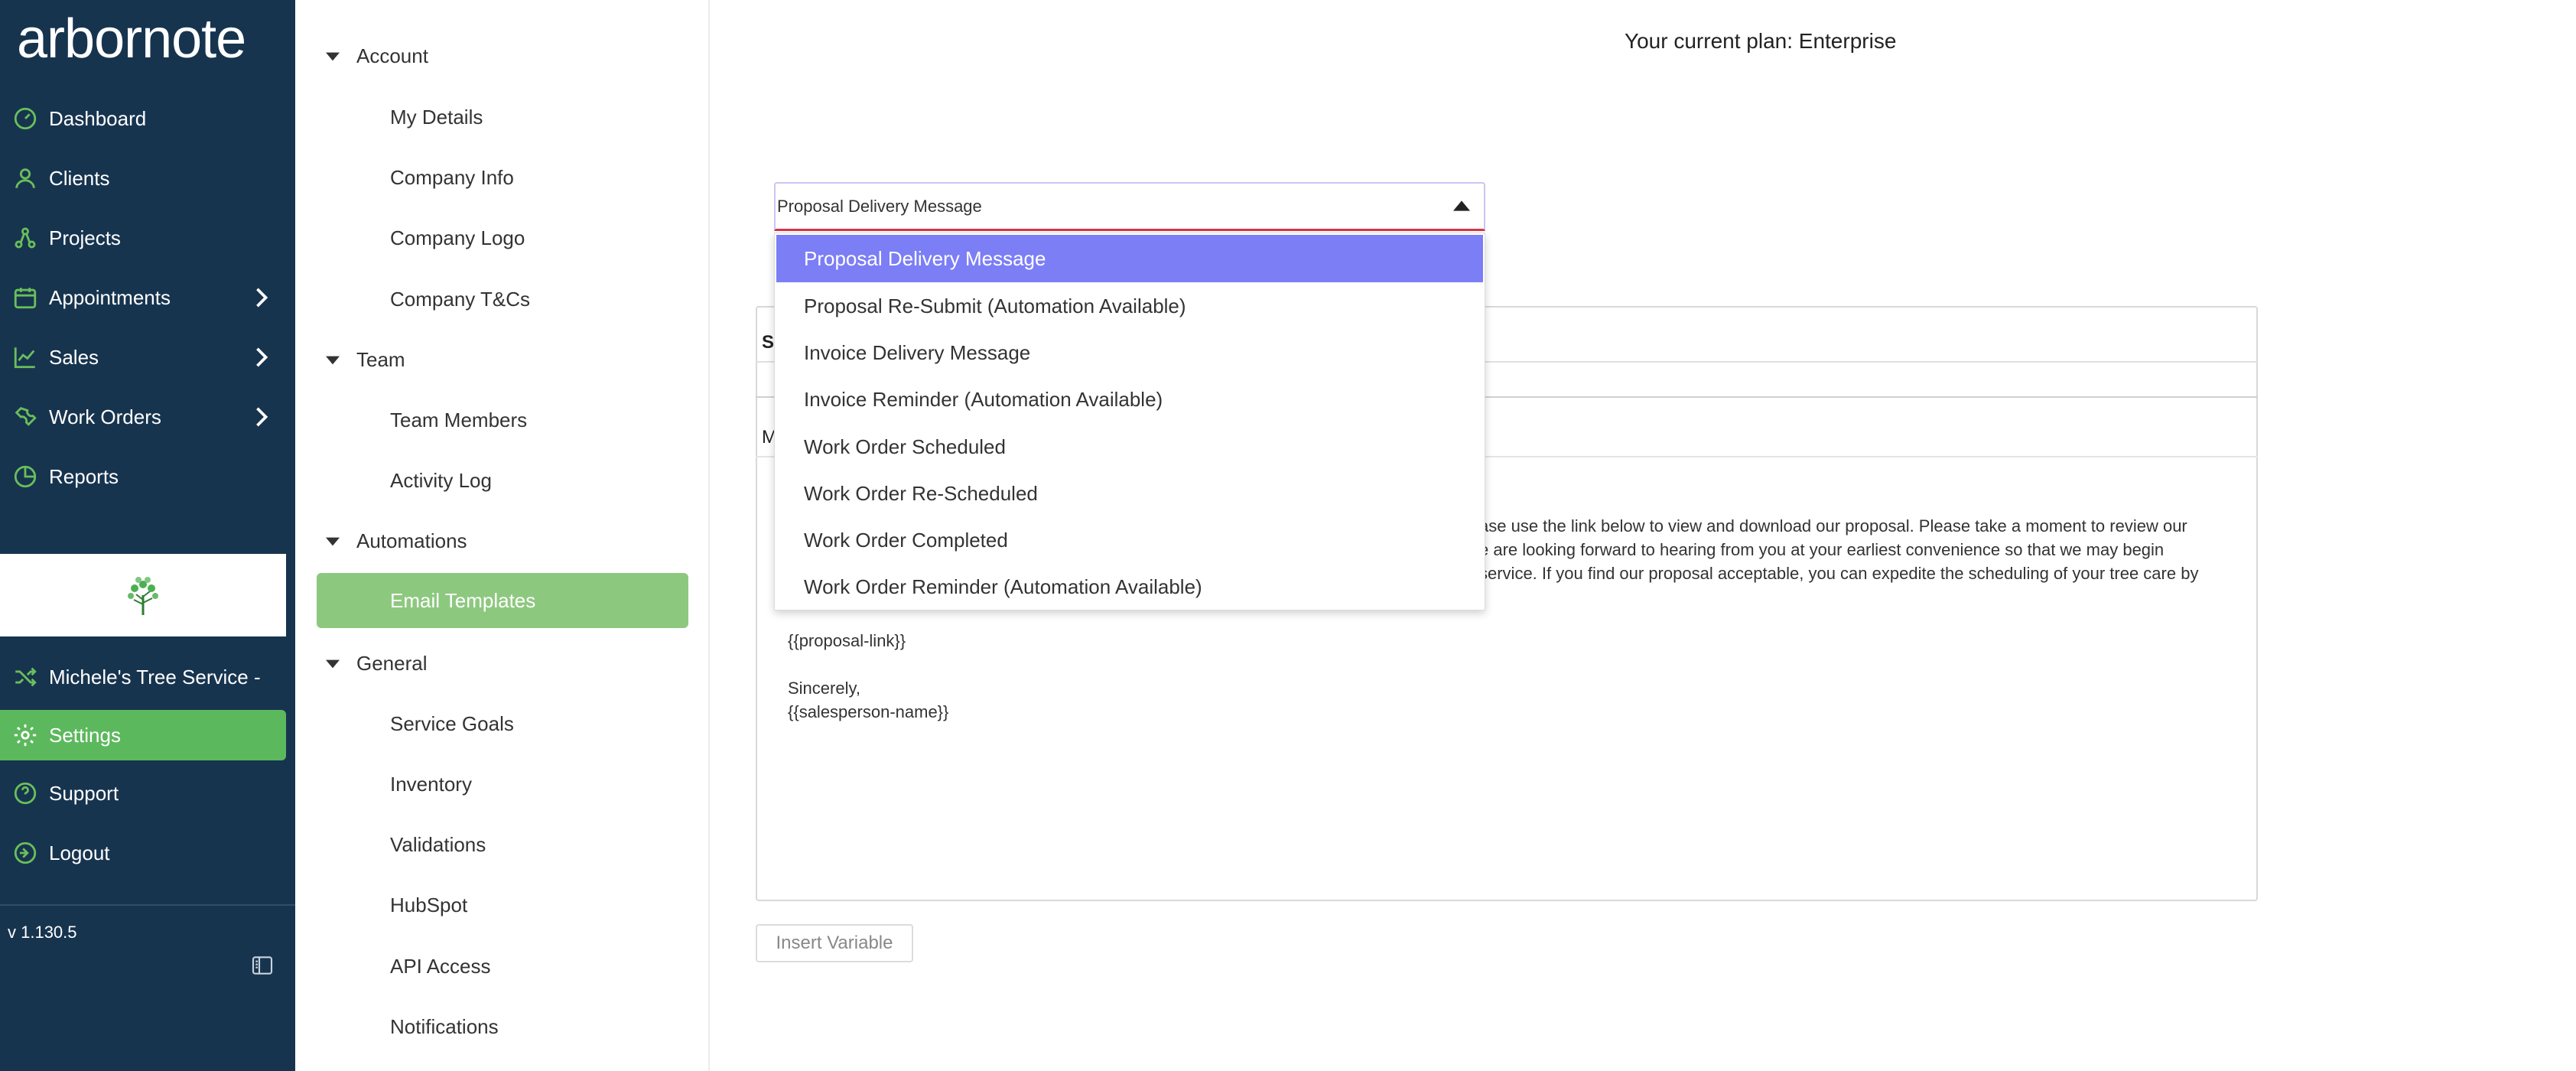 This screenshot has height=1071, width=2576. I want to click on template-option: Work Order Re-Scheduled, so click(1129, 493).